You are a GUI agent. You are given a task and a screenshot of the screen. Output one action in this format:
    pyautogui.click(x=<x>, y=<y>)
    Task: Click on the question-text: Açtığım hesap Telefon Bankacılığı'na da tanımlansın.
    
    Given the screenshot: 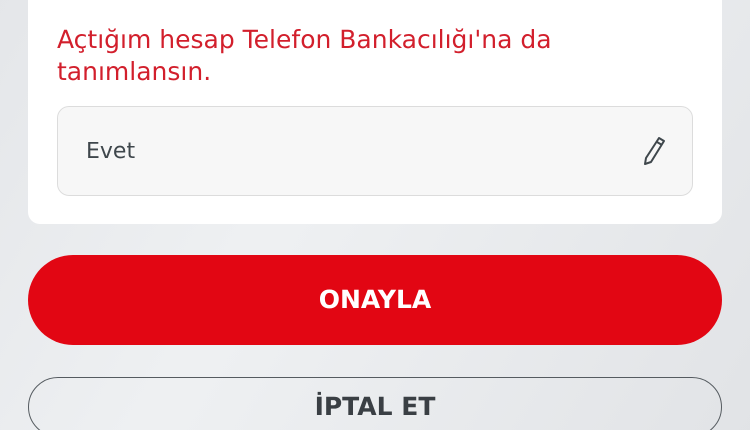 What is the action you would take?
    pyautogui.click(x=305, y=56)
    